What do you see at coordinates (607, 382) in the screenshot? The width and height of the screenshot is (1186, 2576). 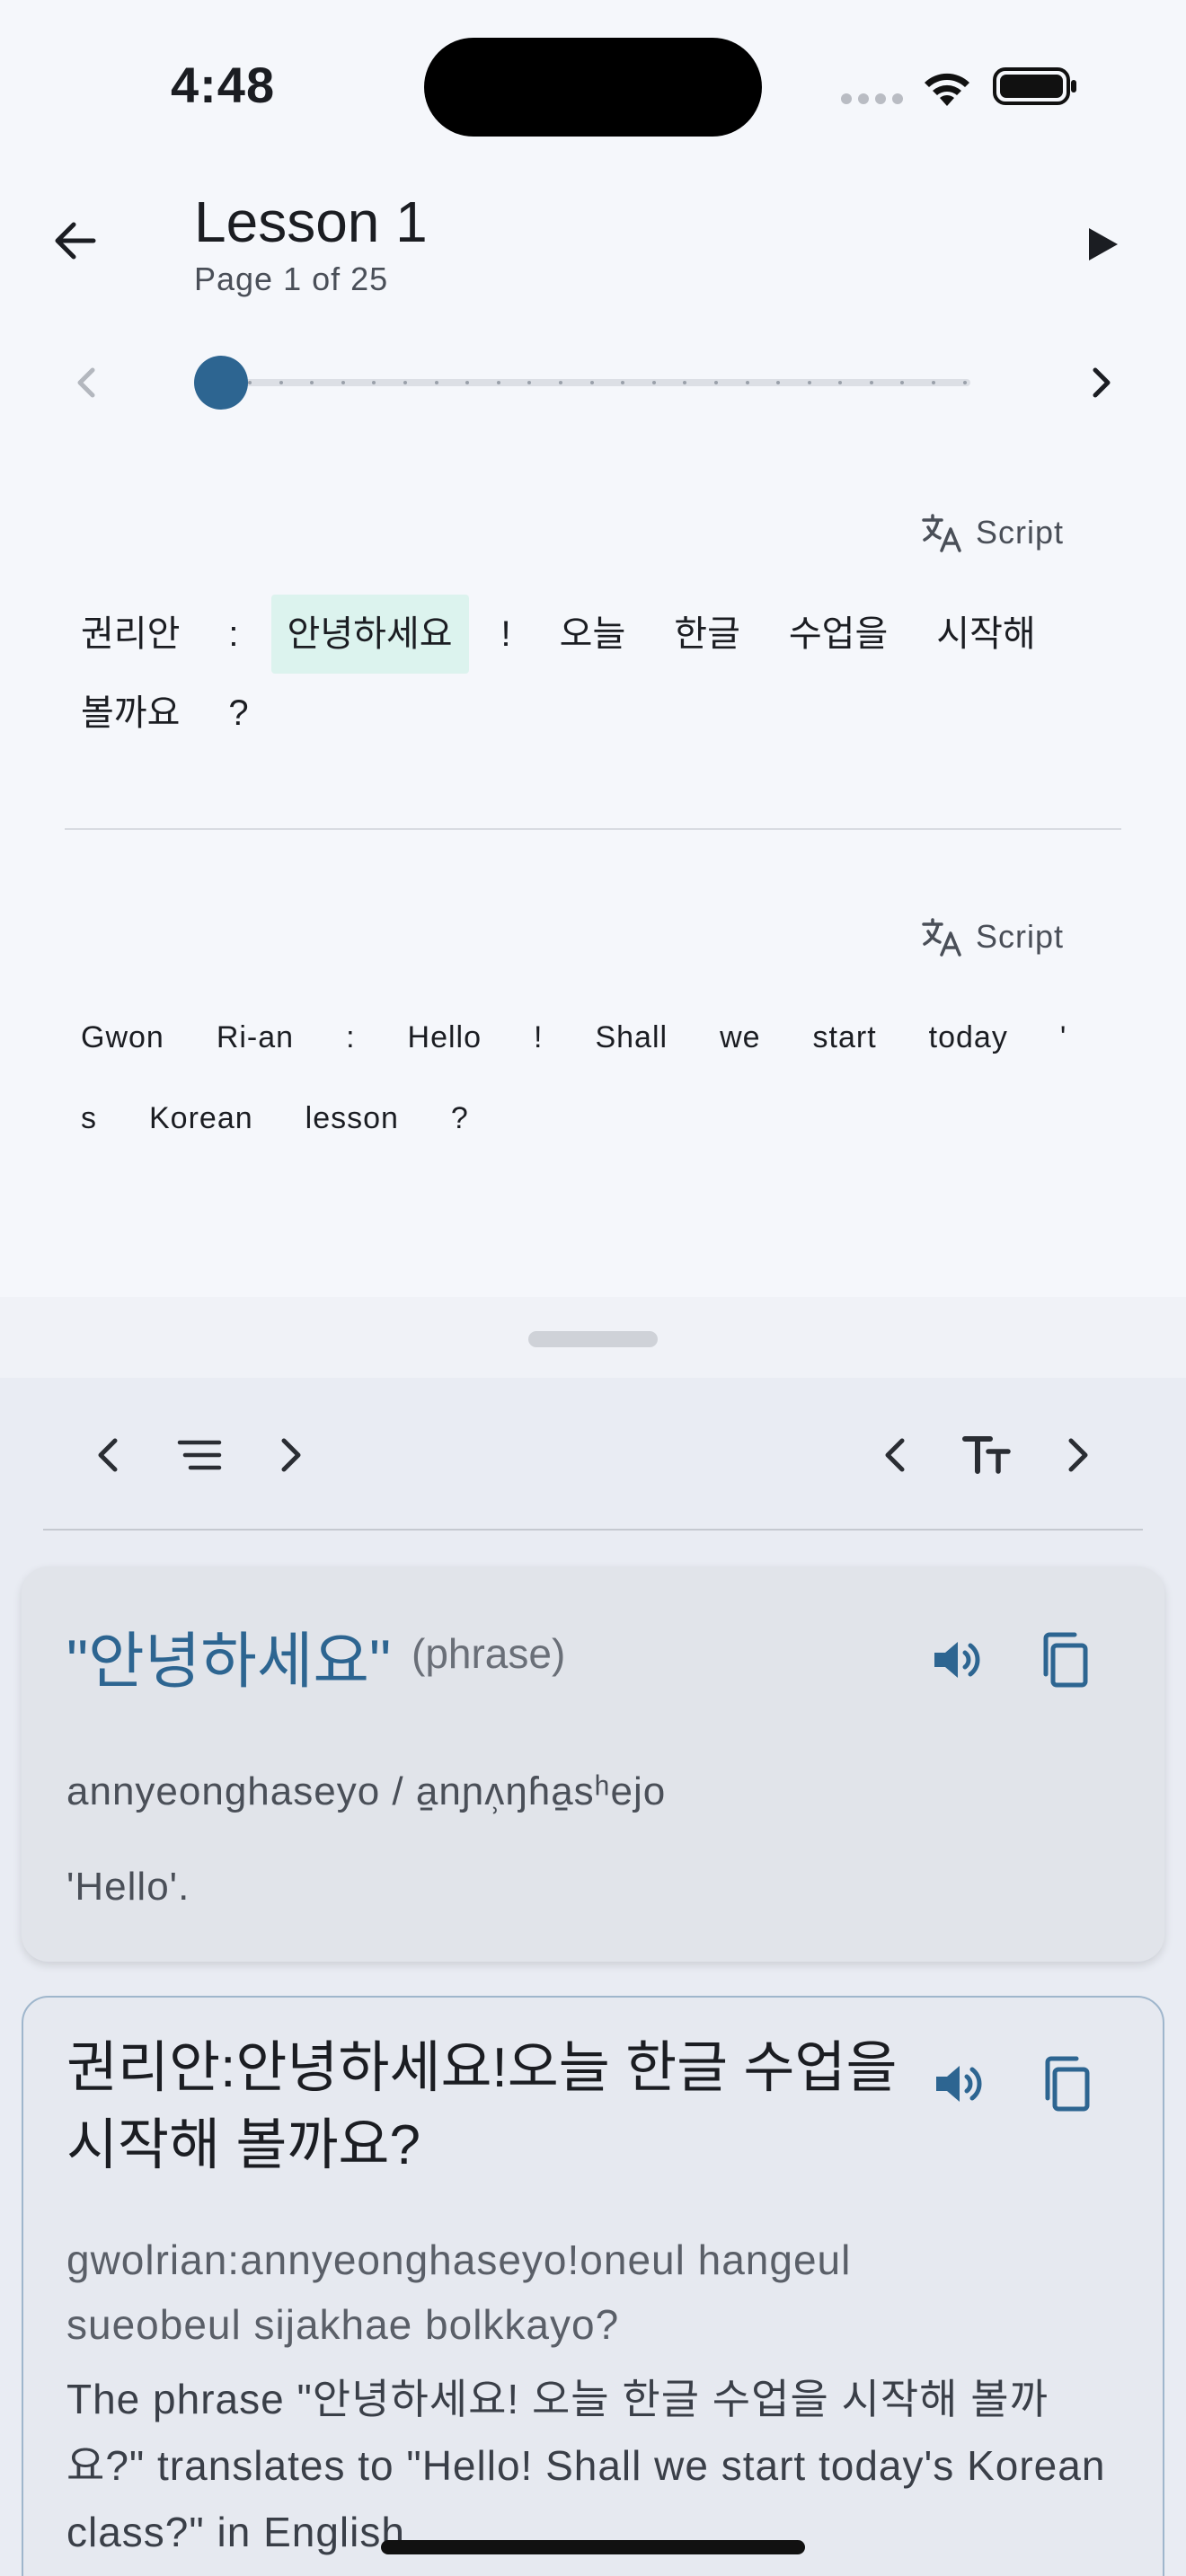 I see `slider-ticks` at bounding box center [607, 382].